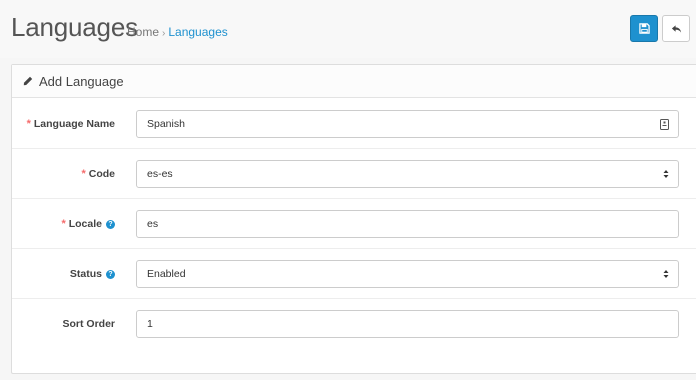  Describe the element at coordinates (28, 81) in the screenshot. I see `pencil-icon` at that location.